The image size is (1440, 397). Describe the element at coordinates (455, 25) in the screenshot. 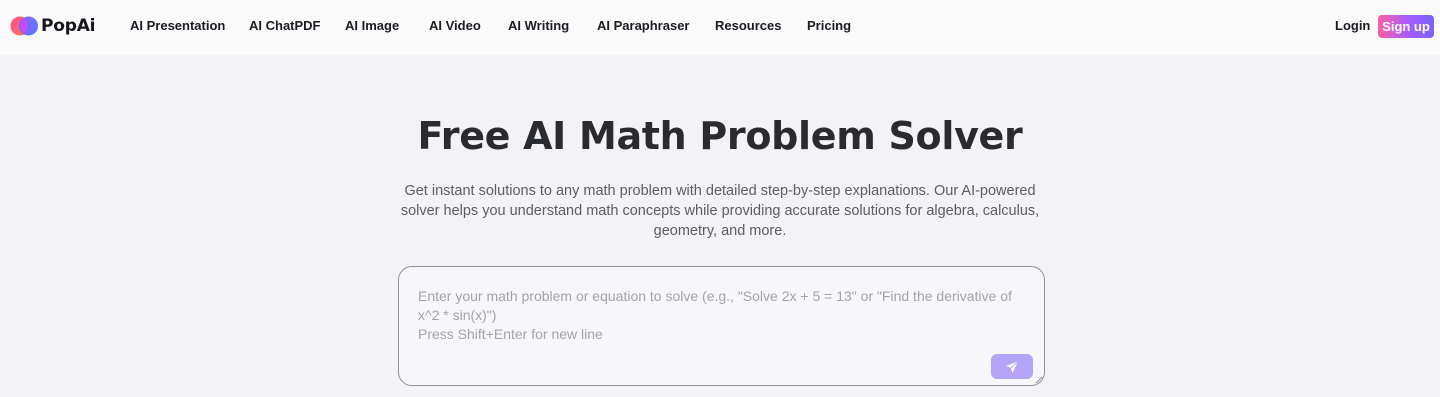

I see `nav-item-ai-video: AI Video` at that location.